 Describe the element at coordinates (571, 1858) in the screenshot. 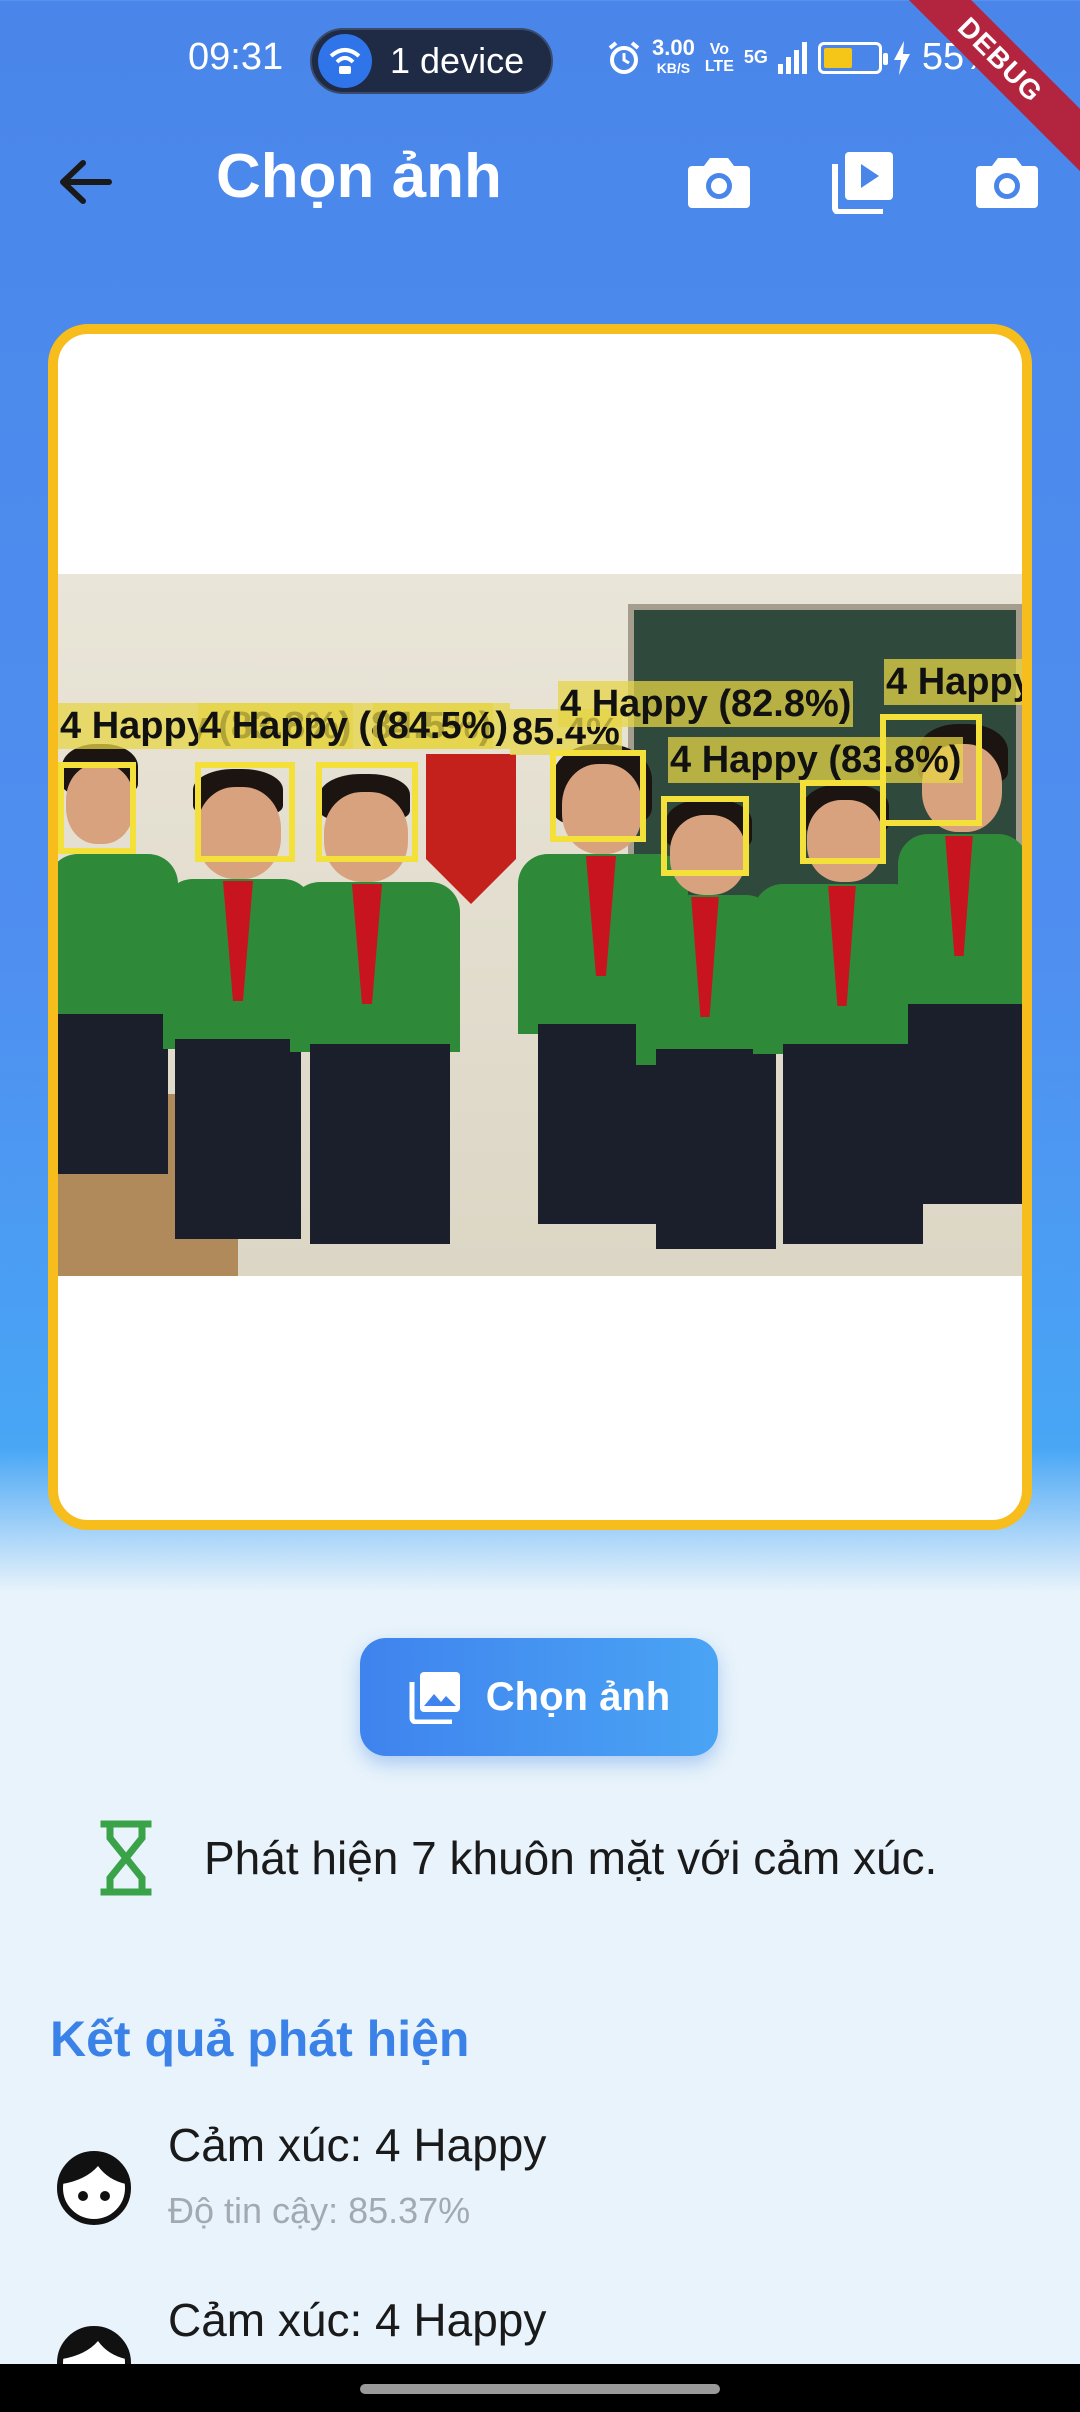

I see `status-text: Phát hiện 7 khuôn mặt với cảm xúc.` at that location.